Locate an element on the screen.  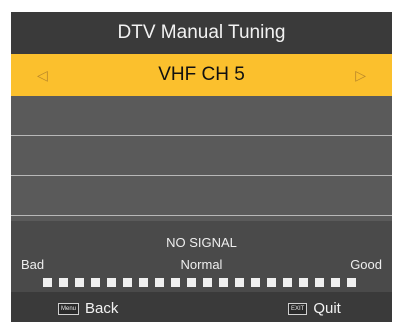
signal-status: NO SIGNAL is located at coordinates (201, 242).